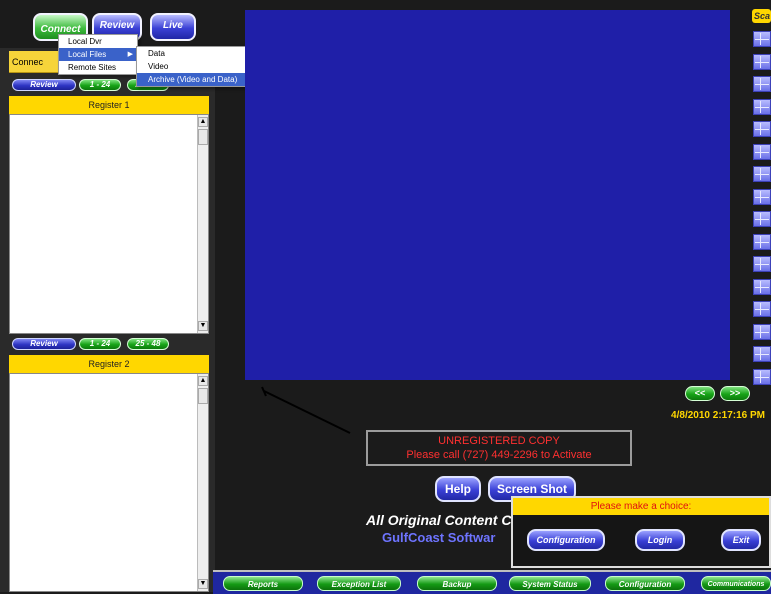  Describe the element at coordinates (109, 482) in the screenshot. I see `register2-list: ▲ ▼` at that location.